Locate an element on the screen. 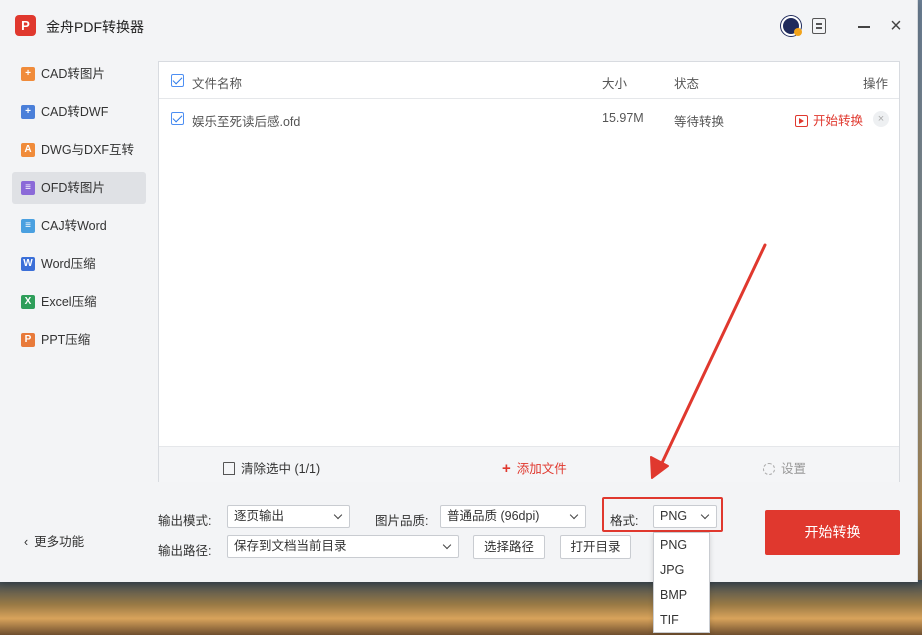 This screenshot has height=635, width=922. format-option-jpg: JPG is located at coordinates (681, 570).